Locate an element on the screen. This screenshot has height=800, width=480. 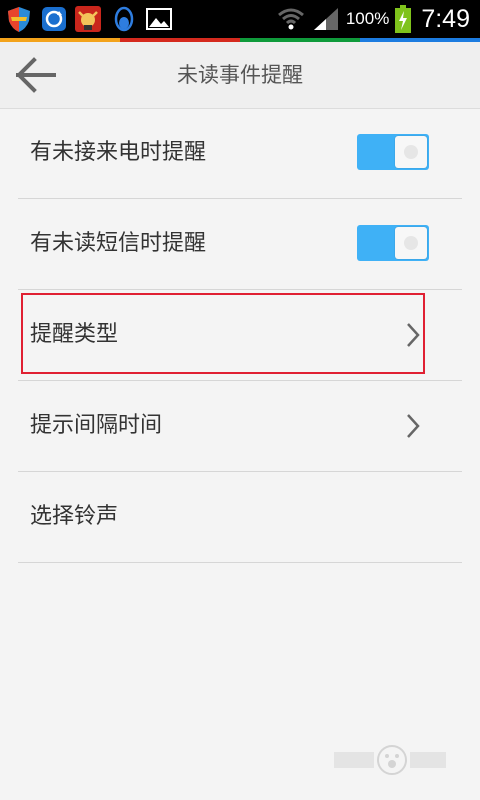
setting-label: 有未读短信时提醒 is located at coordinates (118, 243).